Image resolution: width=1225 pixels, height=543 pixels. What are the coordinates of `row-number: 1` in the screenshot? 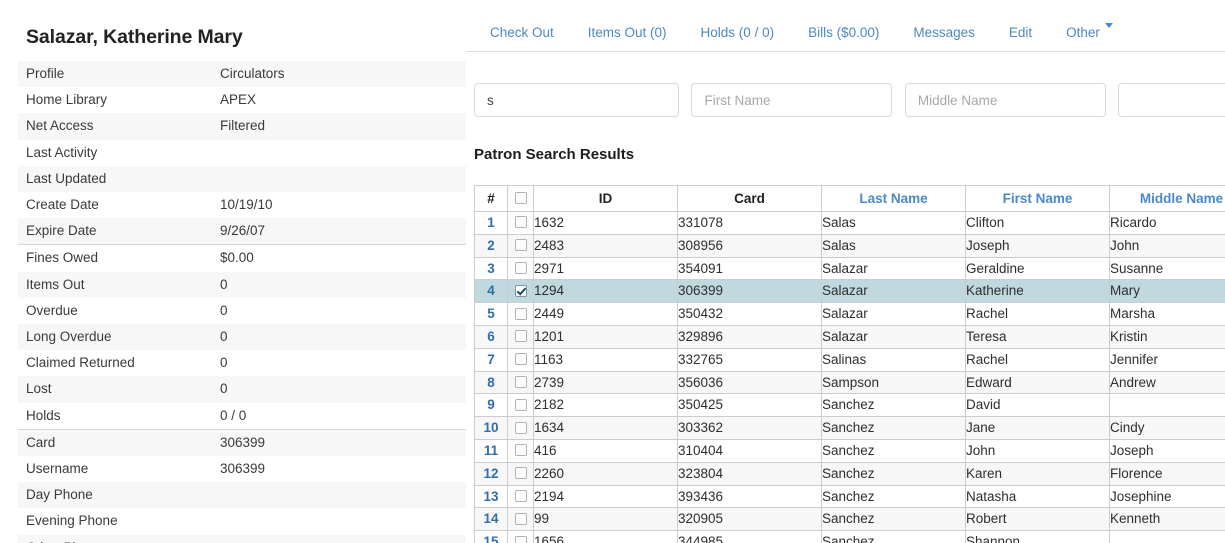 It's located at (491, 223).